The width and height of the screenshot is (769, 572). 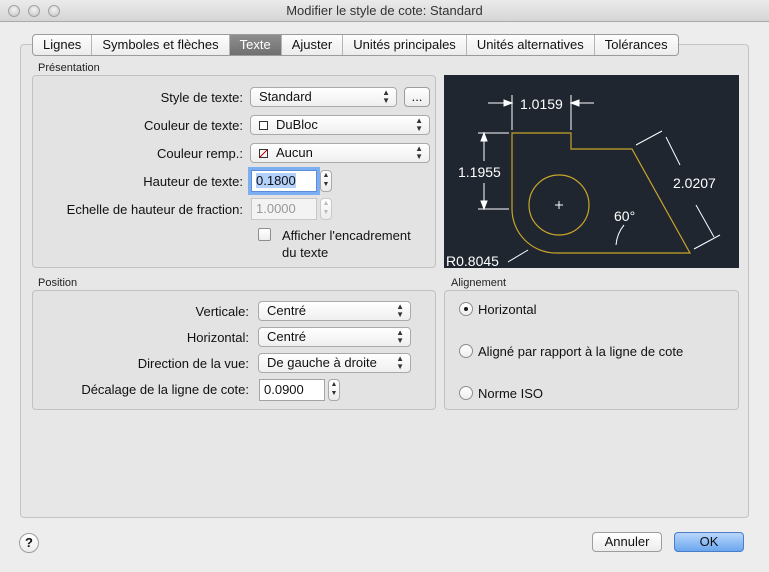 What do you see at coordinates (29, 543) in the screenshot?
I see `help-button: ?` at bounding box center [29, 543].